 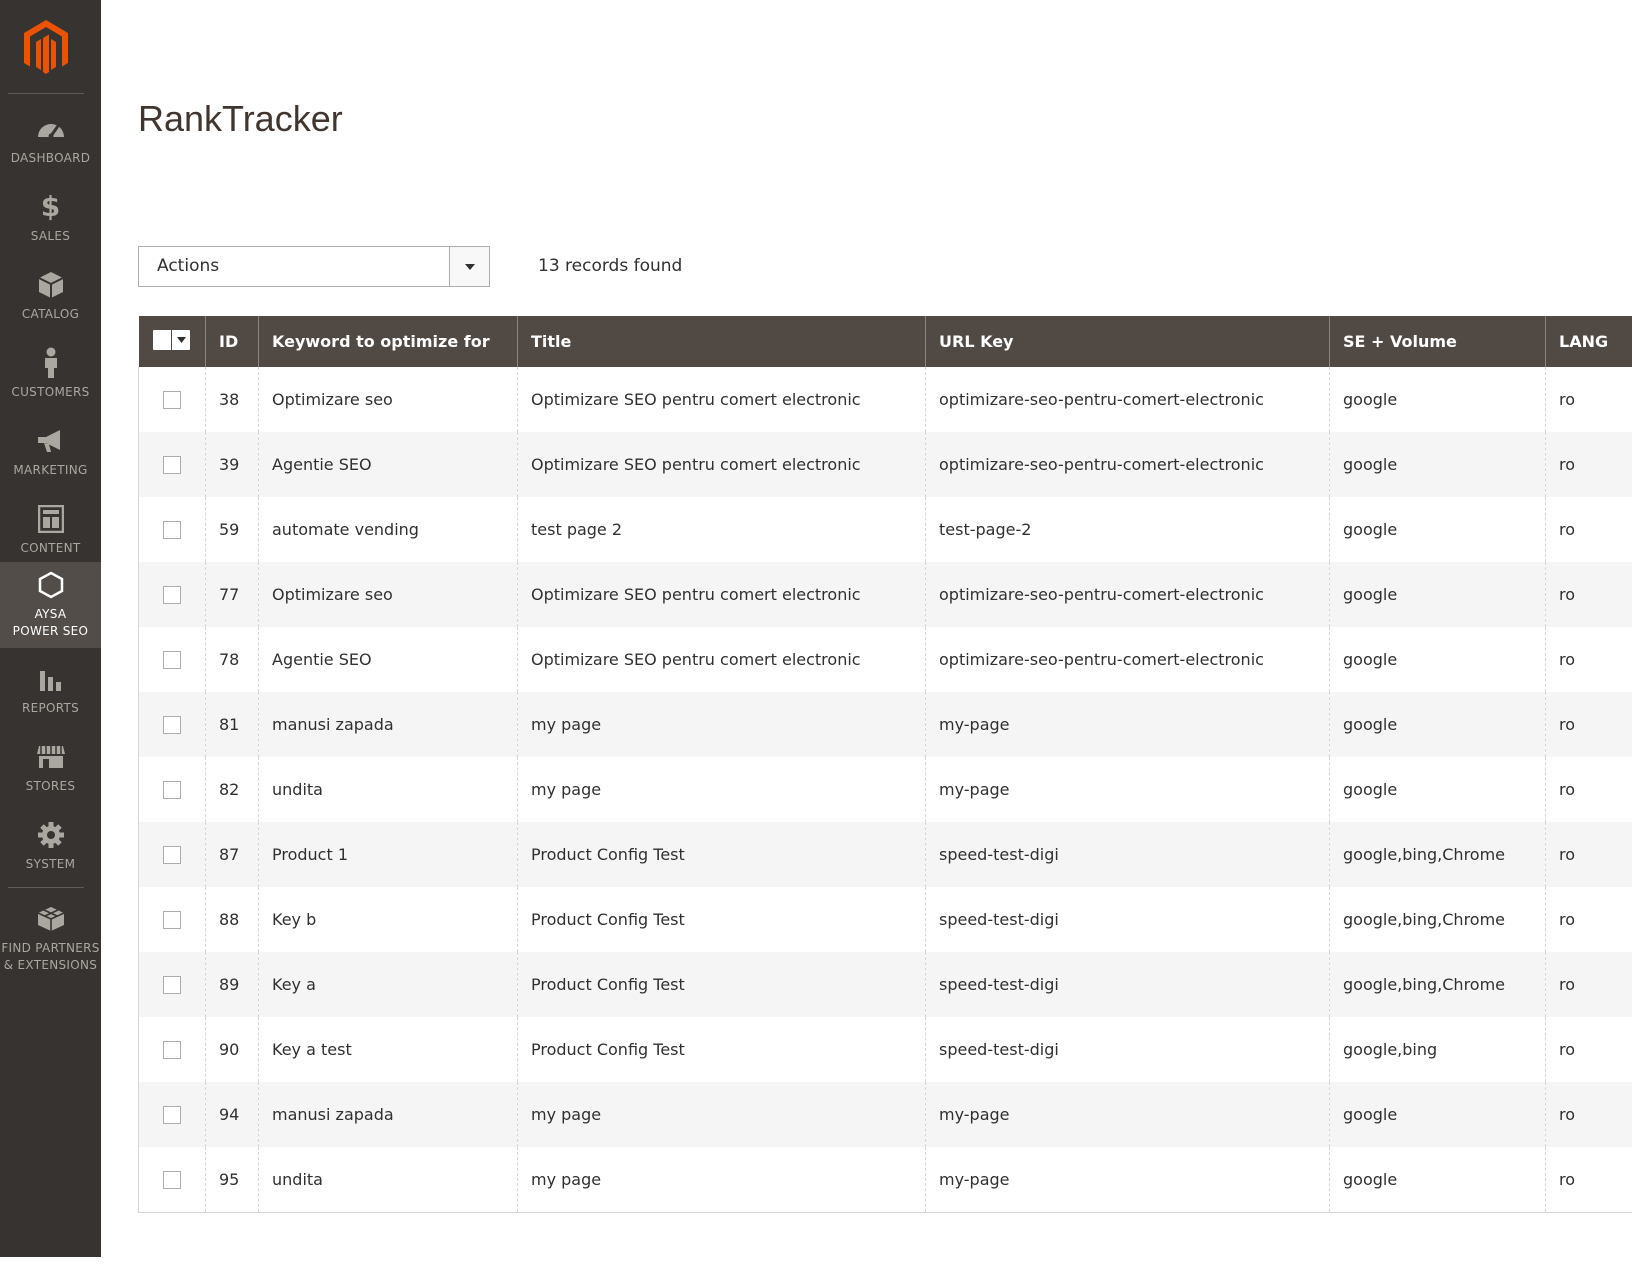 I want to click on column-header-url-key: URL Key, so click(x=1127, y=341).